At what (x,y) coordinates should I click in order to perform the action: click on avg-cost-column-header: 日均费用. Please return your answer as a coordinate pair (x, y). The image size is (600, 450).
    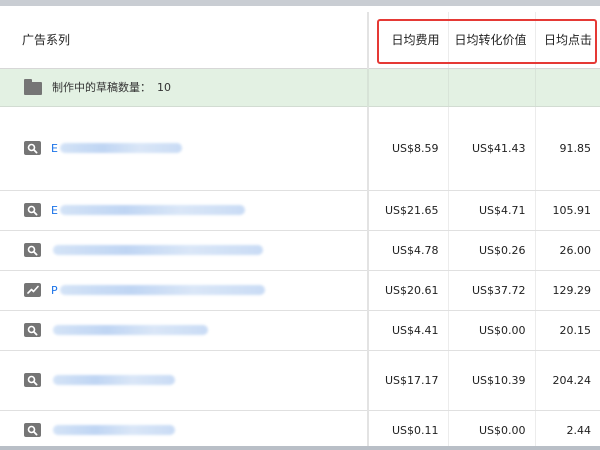
    Looking at the image, I should click on (407, 40).